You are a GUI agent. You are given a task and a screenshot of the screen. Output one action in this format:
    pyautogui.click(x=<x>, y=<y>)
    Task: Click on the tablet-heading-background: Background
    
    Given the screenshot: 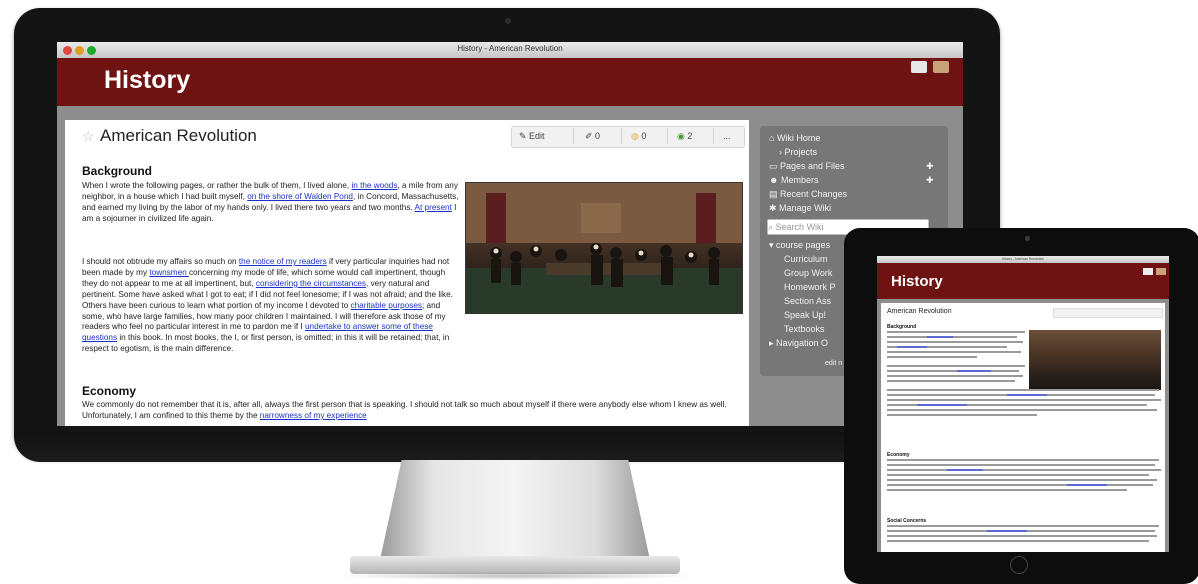 What is the action you would take?
    pyautogui.click(x=902, y=327)
    